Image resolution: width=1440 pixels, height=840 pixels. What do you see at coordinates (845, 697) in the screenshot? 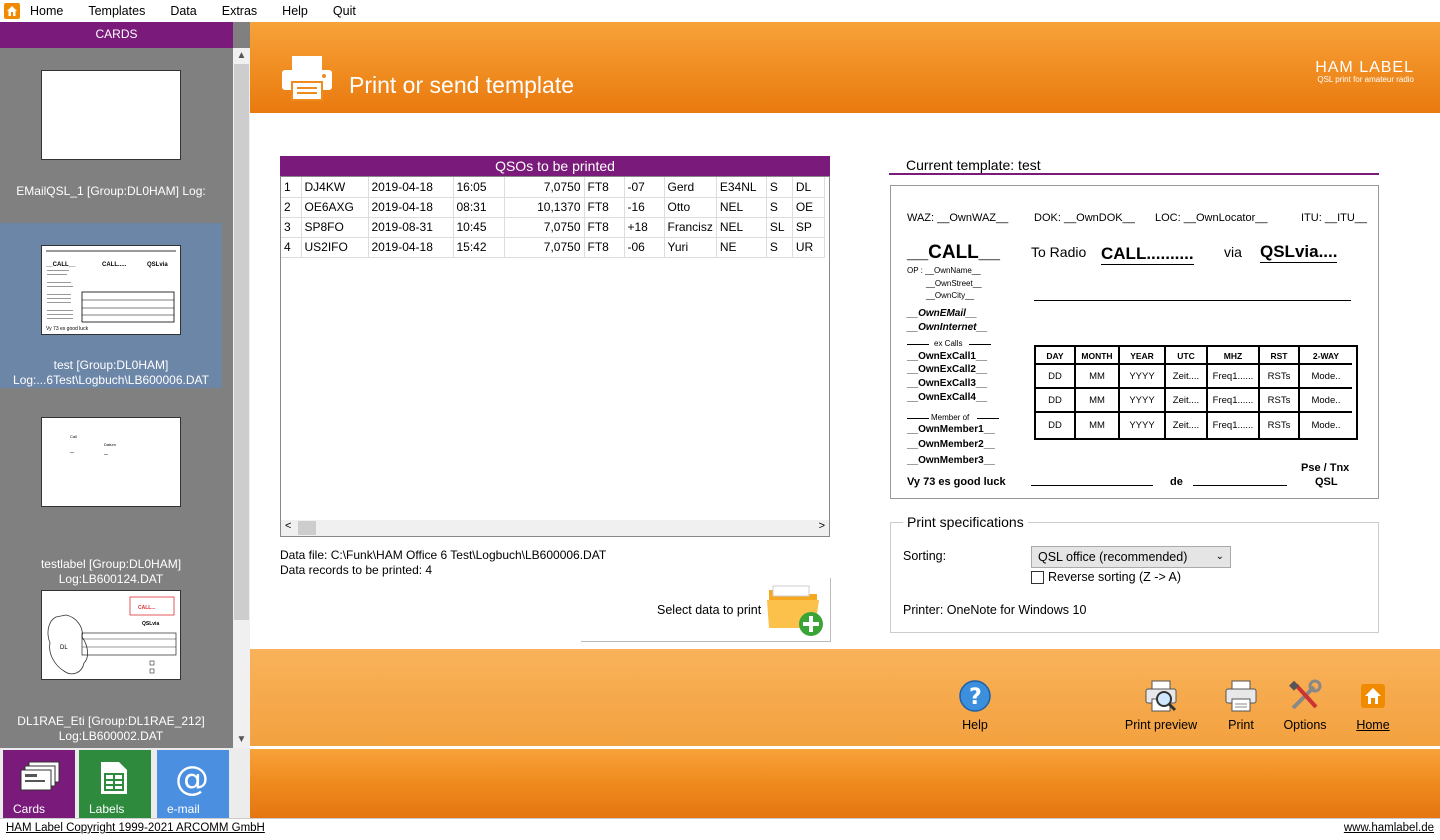
I see `action-toolbar: ? Help Print preview Print Options Home` at bounding box center [845, 697].